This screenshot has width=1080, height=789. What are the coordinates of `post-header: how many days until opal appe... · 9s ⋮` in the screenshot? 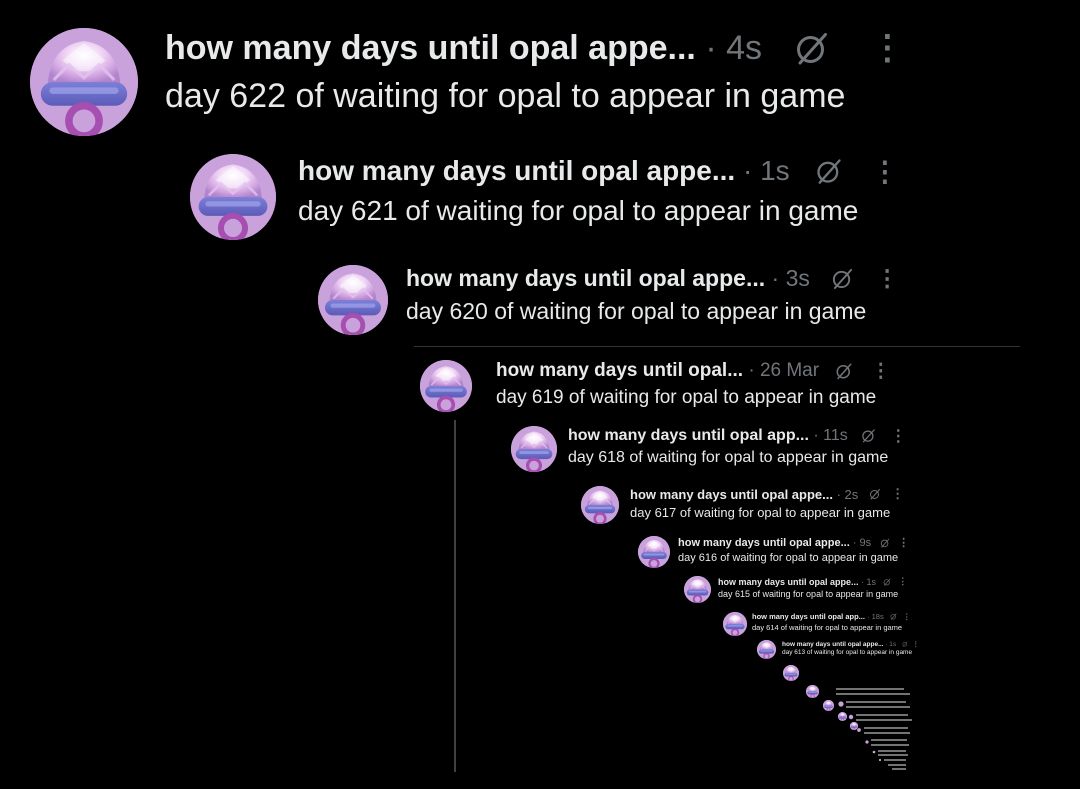 It's located at (793, 543).